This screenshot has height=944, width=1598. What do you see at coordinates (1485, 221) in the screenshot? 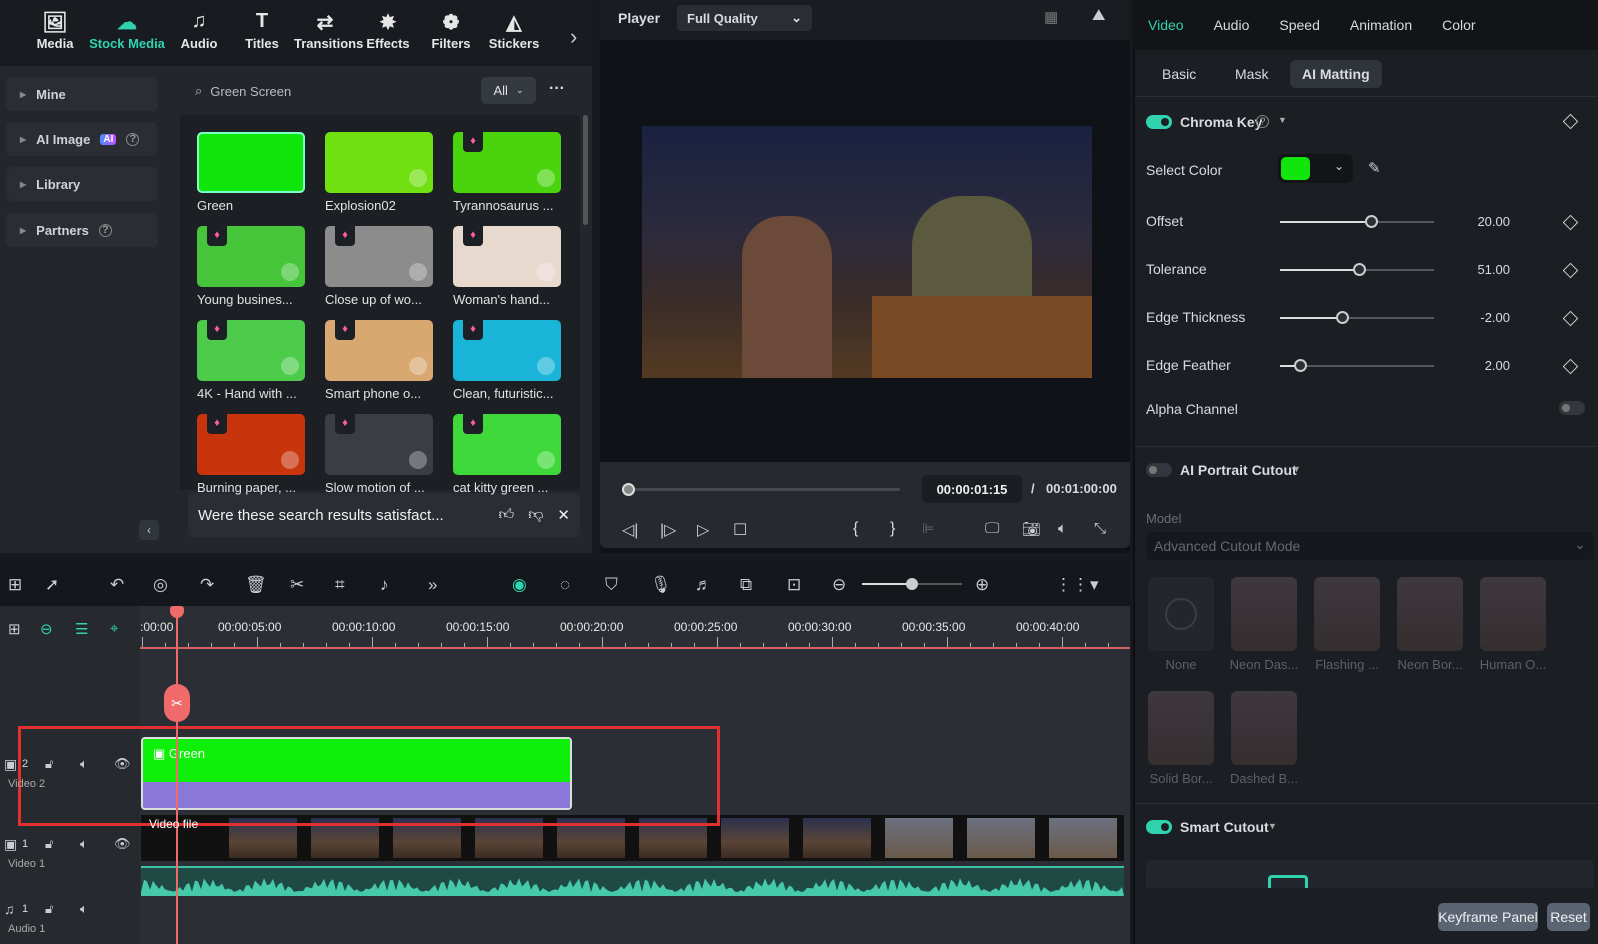
I see `slider-value: 20.00` at bounding box center [1485, 221].